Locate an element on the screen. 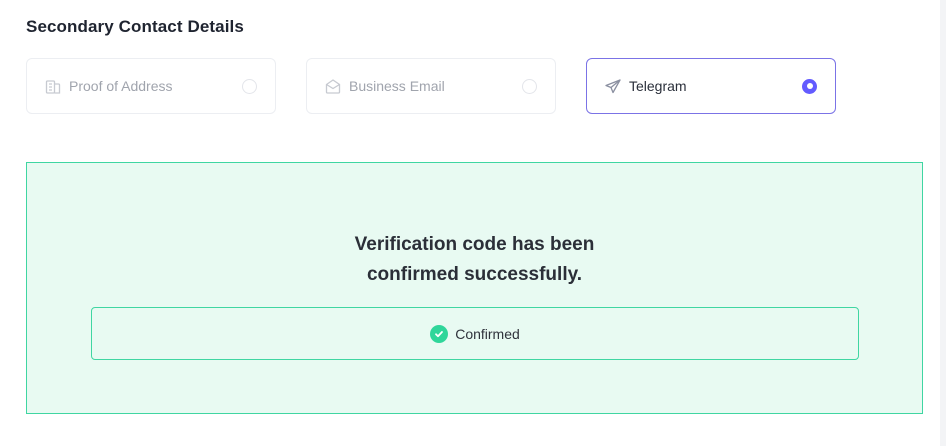 The height and width of the screenshot is (446, 946). option-proof-of-address: Proof of Address is located at coordinates (151, 86).